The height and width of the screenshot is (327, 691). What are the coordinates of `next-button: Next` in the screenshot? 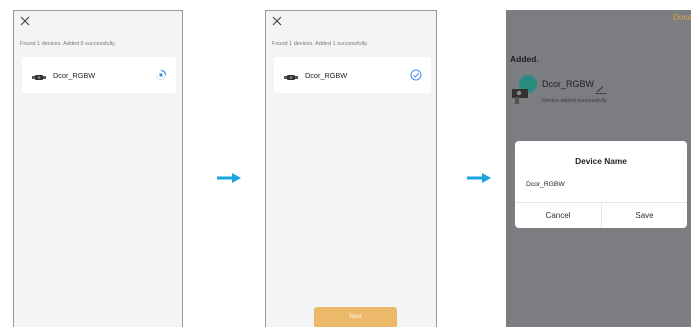 It's located at (355, 317).